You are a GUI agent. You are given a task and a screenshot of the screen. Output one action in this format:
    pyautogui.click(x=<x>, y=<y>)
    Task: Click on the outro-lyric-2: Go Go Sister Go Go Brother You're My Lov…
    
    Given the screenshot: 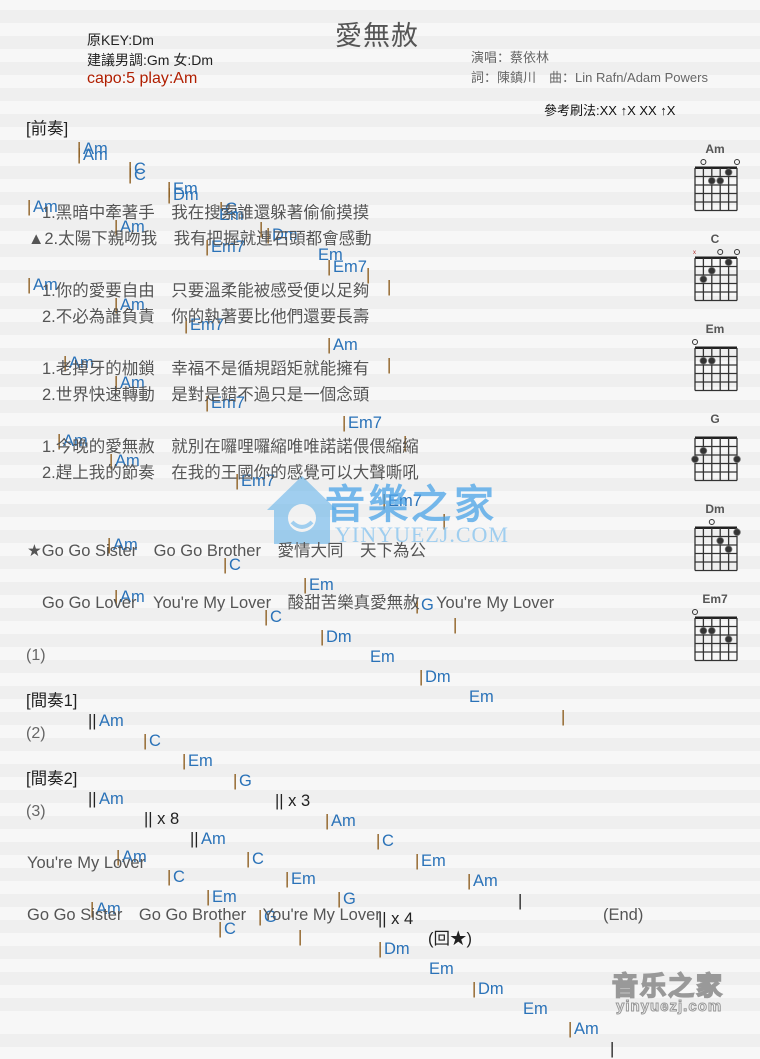 What is the action you would take?
    pyautogui.click(x=204, y=915)
    